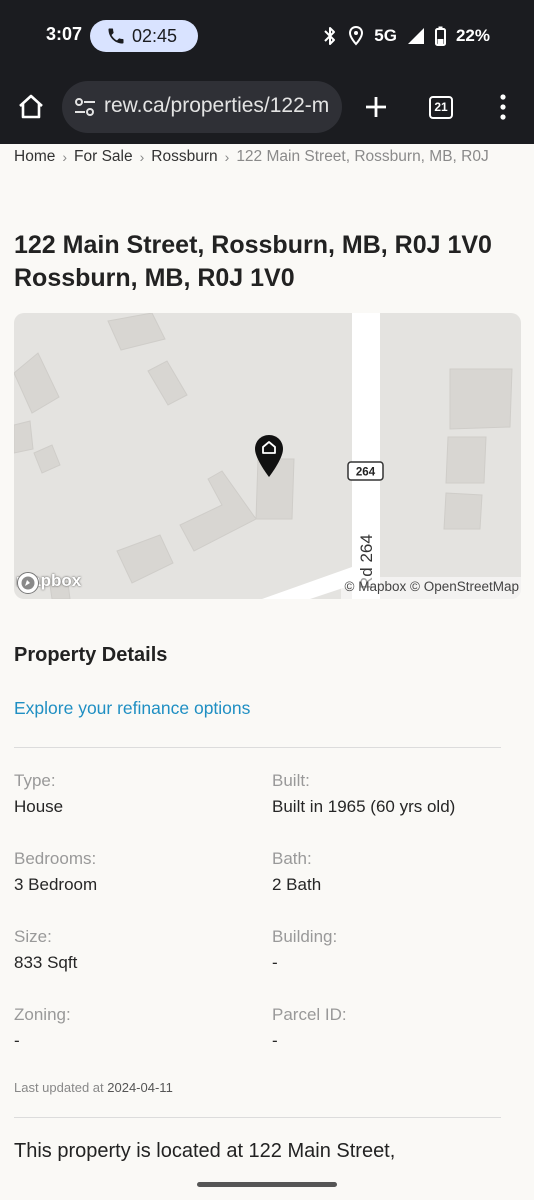 The width and height of the screenshot is (534, 1200). What do you see at coordinates (56, 884) in the screenshot?
I see `detail-value: 3 Bedroom` at bounding box center [56, 884].